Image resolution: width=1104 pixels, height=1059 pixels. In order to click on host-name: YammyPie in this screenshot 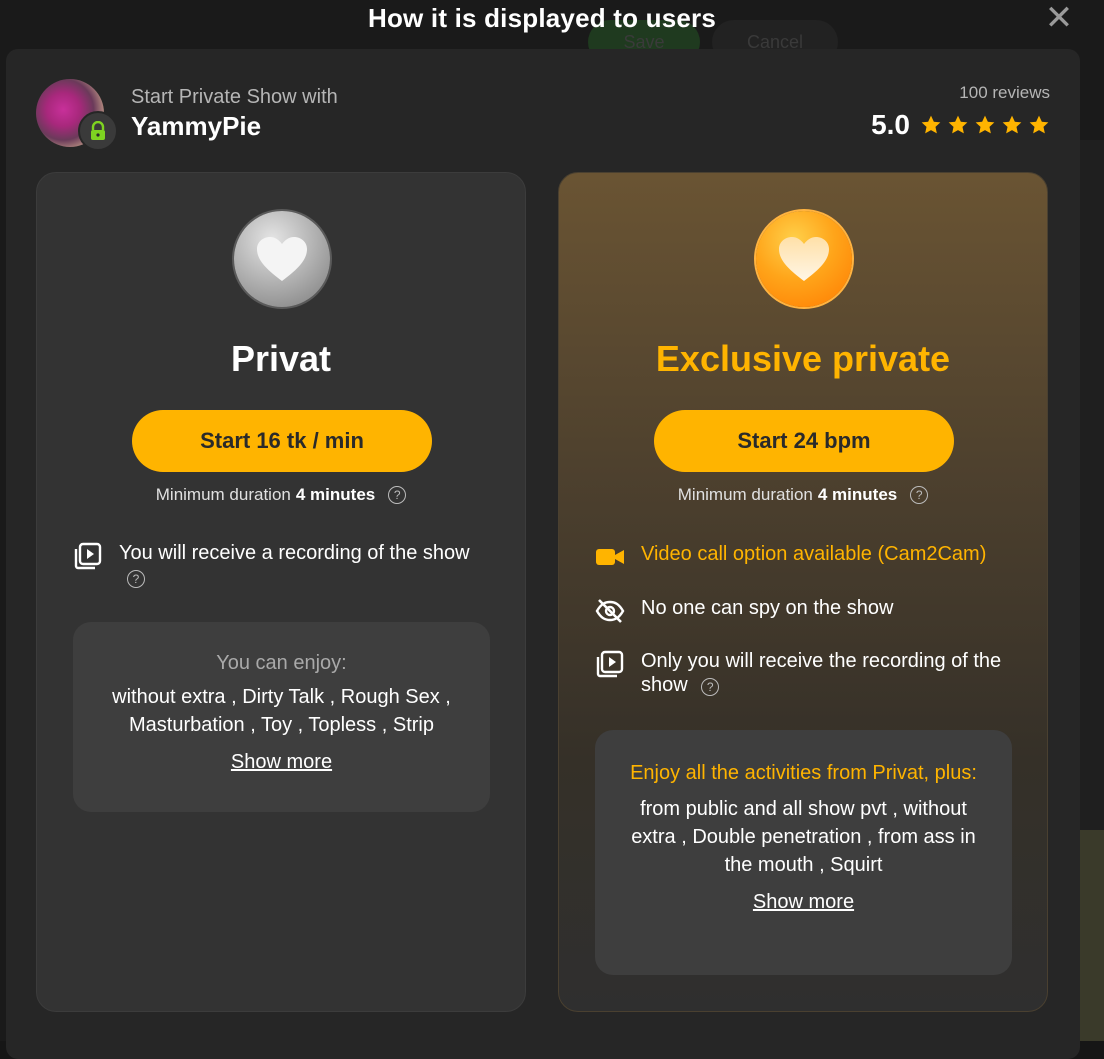, I will do `click(196, 126)`.